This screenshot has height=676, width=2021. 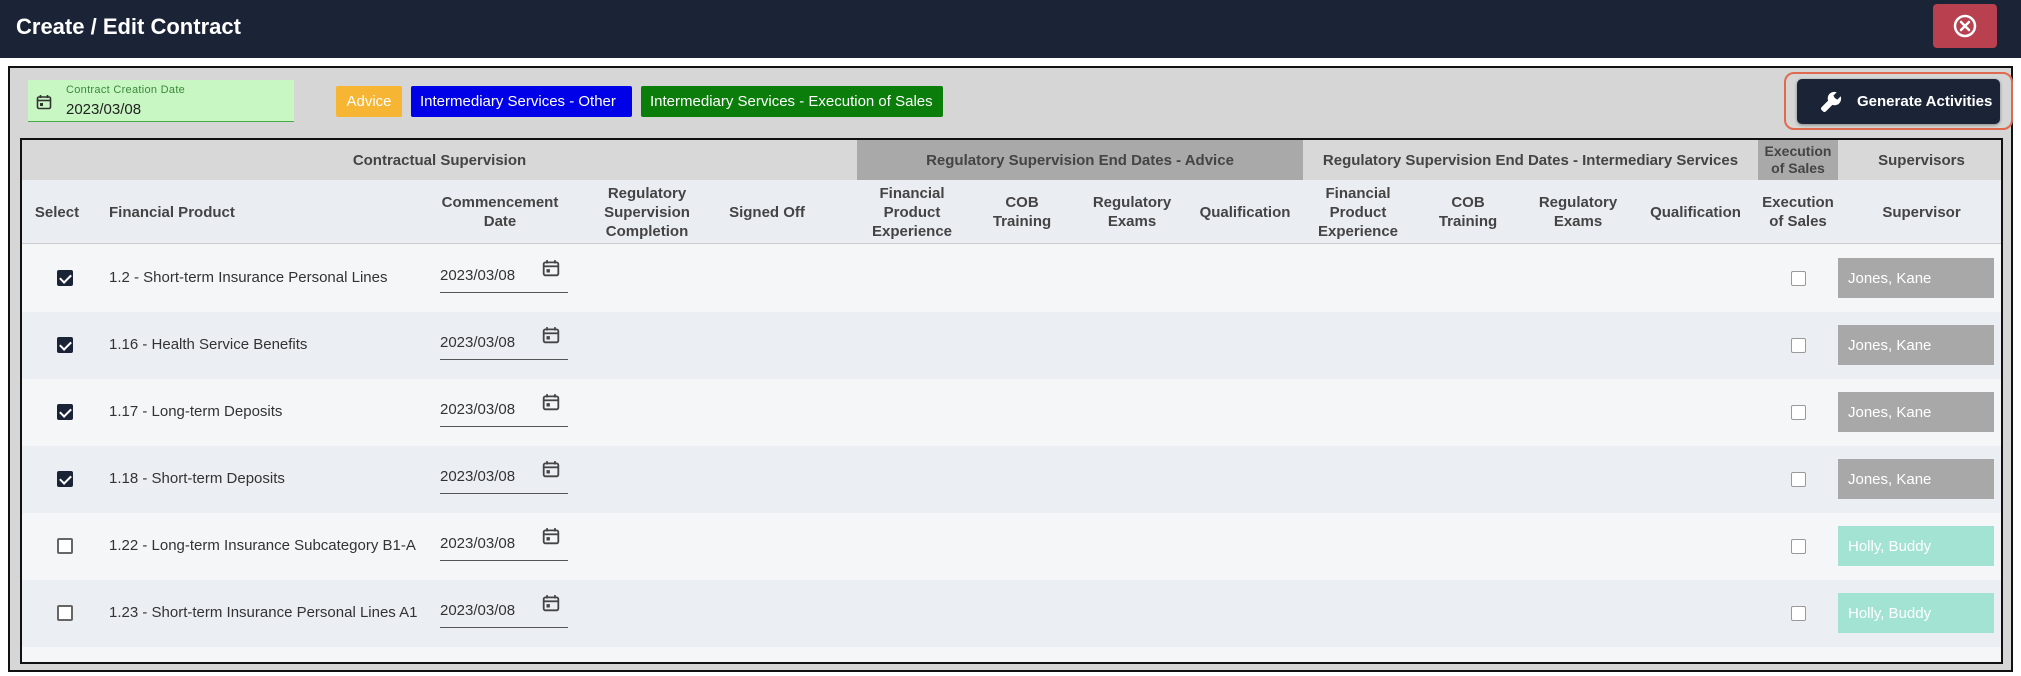 What do you see at coordinates (1695, 212) in the screenshot?
I see `col-int-qualification-label: Qualification` at bounding box center [1695, 212].